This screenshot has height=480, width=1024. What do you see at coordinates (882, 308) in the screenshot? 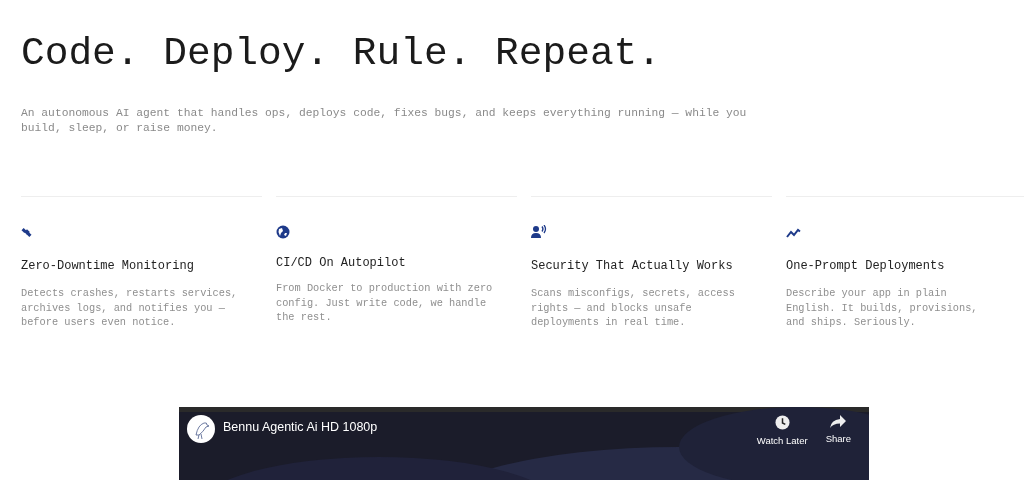
I see `feature-description: Describe your app in plain English. It builds, provisions, and ships. Seriously.` at bounding box center [882, 308].